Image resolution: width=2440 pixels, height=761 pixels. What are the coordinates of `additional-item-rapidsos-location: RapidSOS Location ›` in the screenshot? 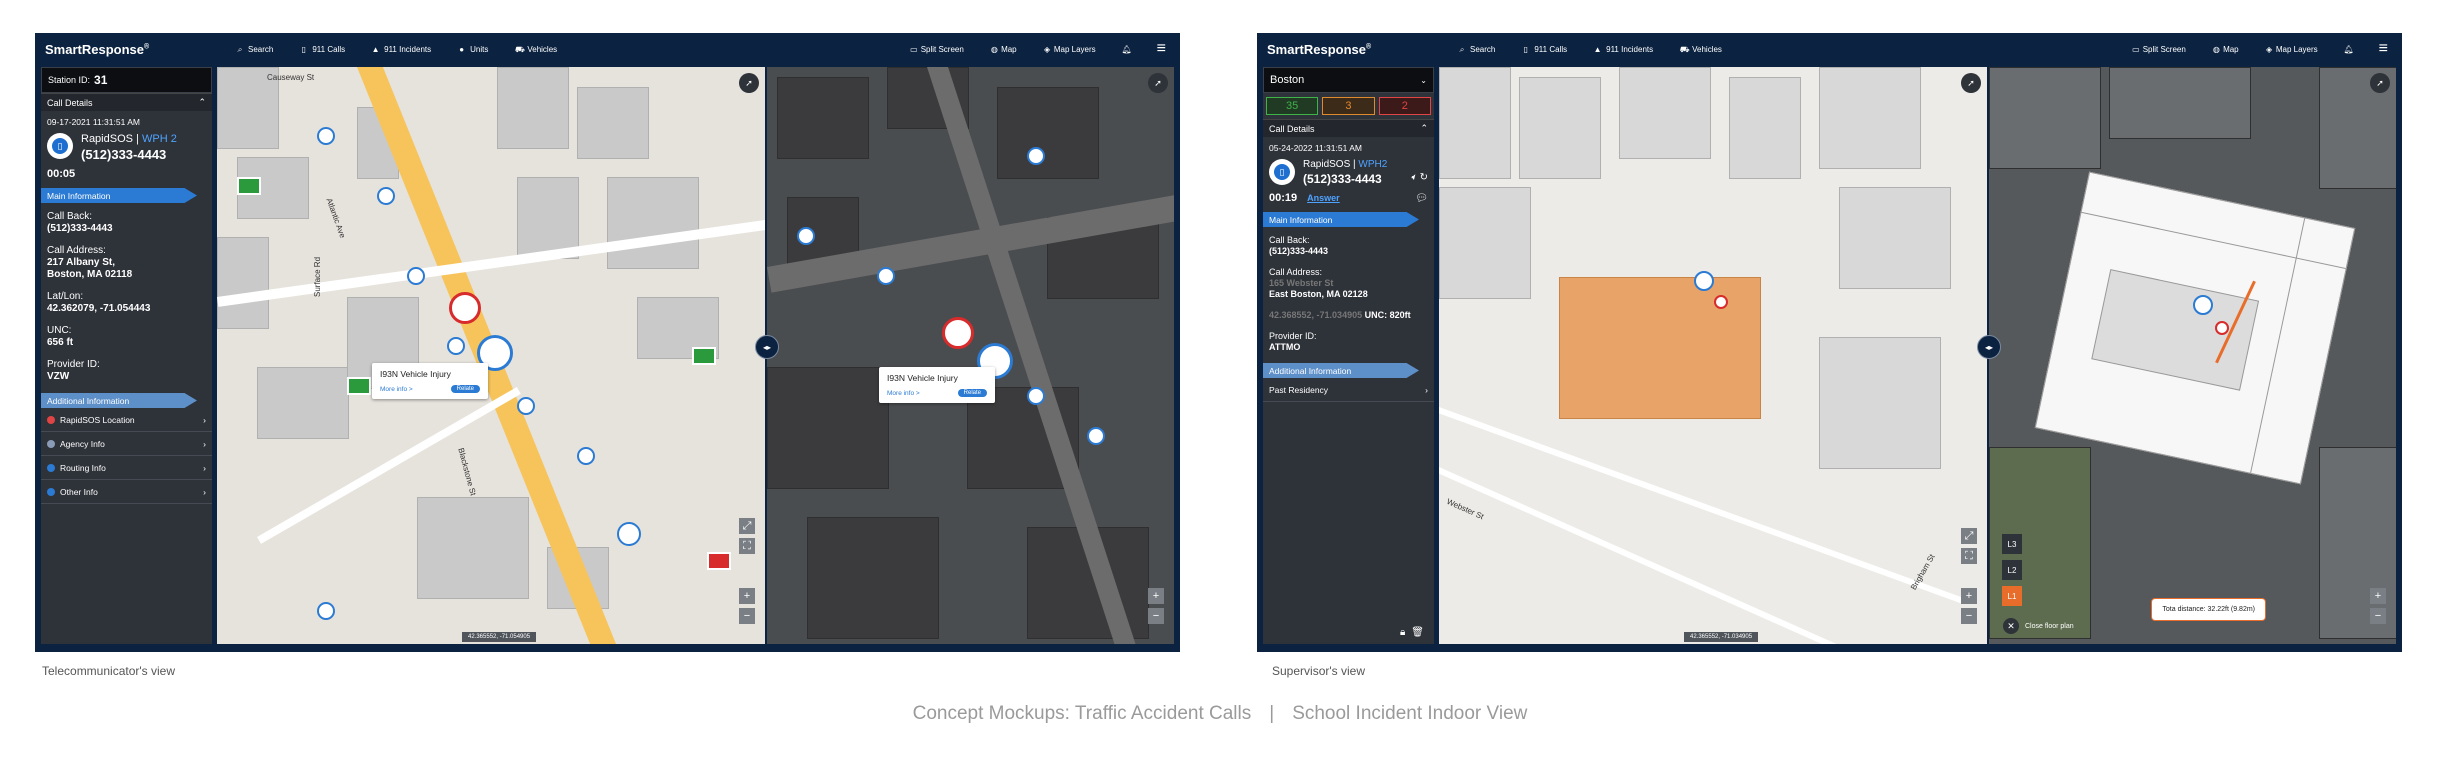 It's located at (126, 420).